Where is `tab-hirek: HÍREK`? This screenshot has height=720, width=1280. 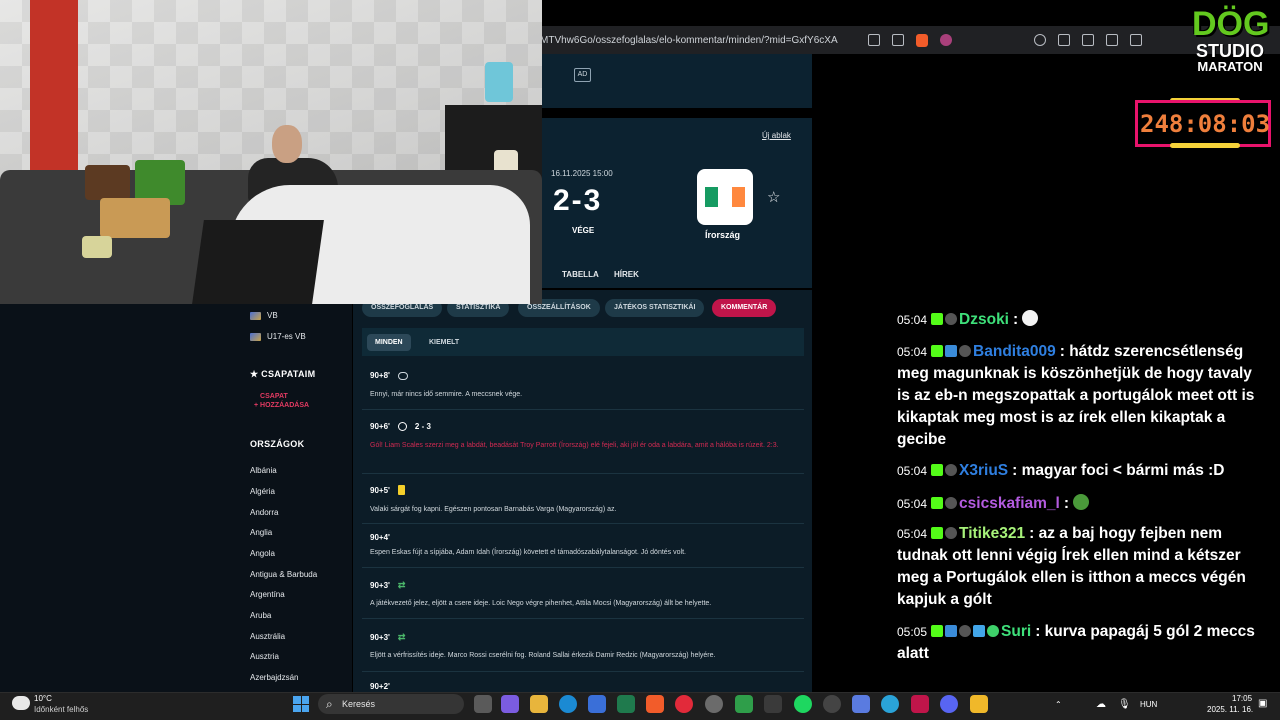
tab-hirek: HÍREK is located at coordinates (626, 274).